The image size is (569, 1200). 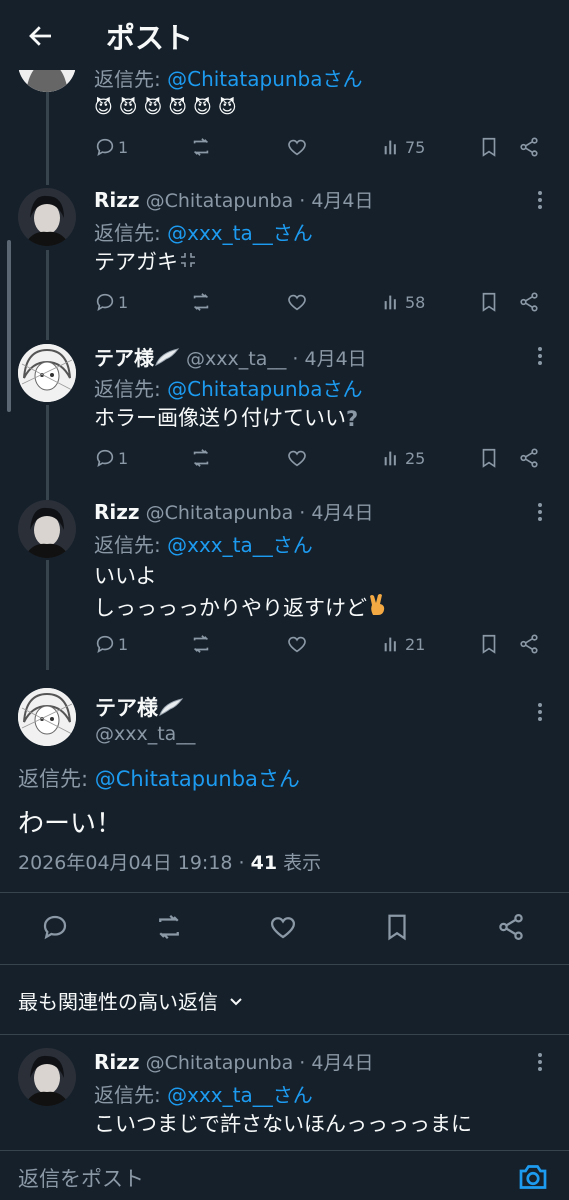 What do you see at coordinates (284, 458) in the screenshot?
I see `tweet-actions: 1 25` at bounding box center [284, 458].